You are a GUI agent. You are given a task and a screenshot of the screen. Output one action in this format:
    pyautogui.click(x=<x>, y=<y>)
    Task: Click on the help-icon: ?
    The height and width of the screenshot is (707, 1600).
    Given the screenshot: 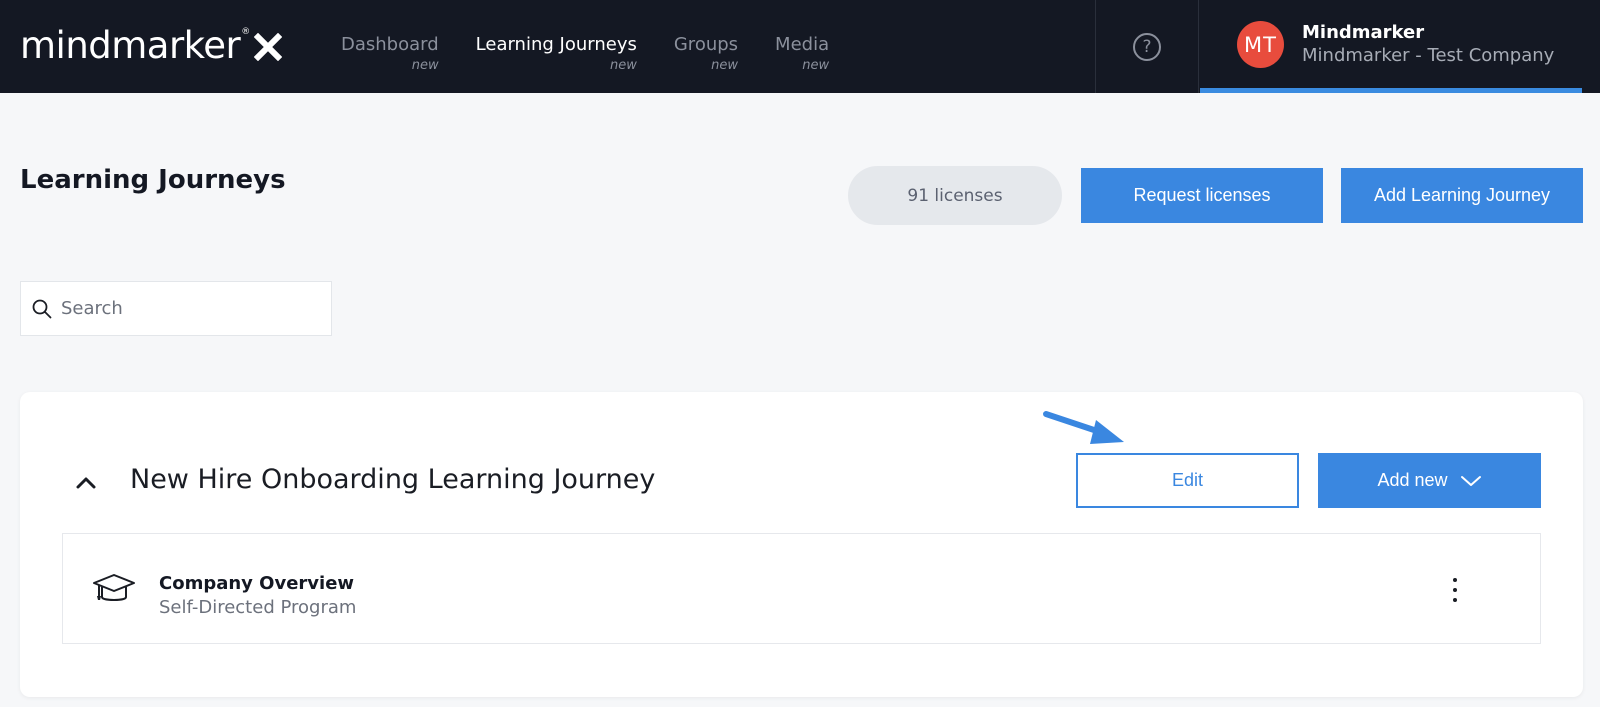 What is the action you would take?
    pyautogui.click(x=1147, y=46)
    